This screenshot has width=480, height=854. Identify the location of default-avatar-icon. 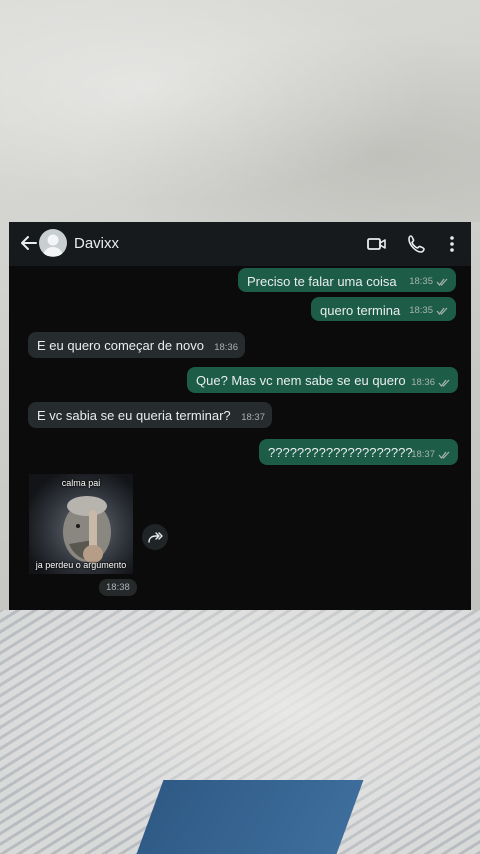
(53, 245).